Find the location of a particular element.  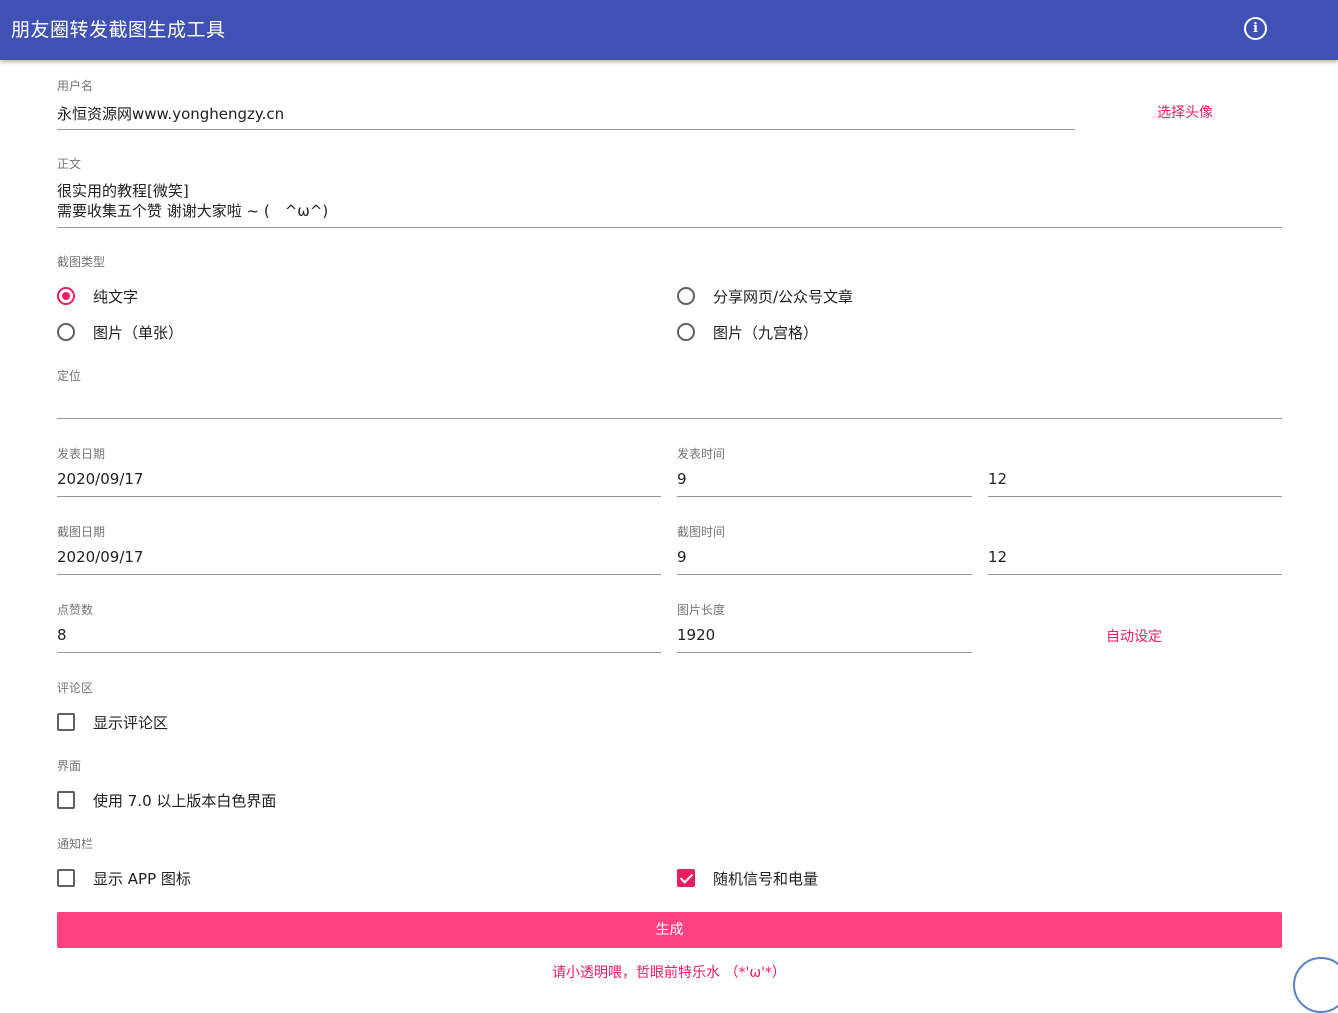

image-length-label: 图片长度 is located at coordinates (701, 610).